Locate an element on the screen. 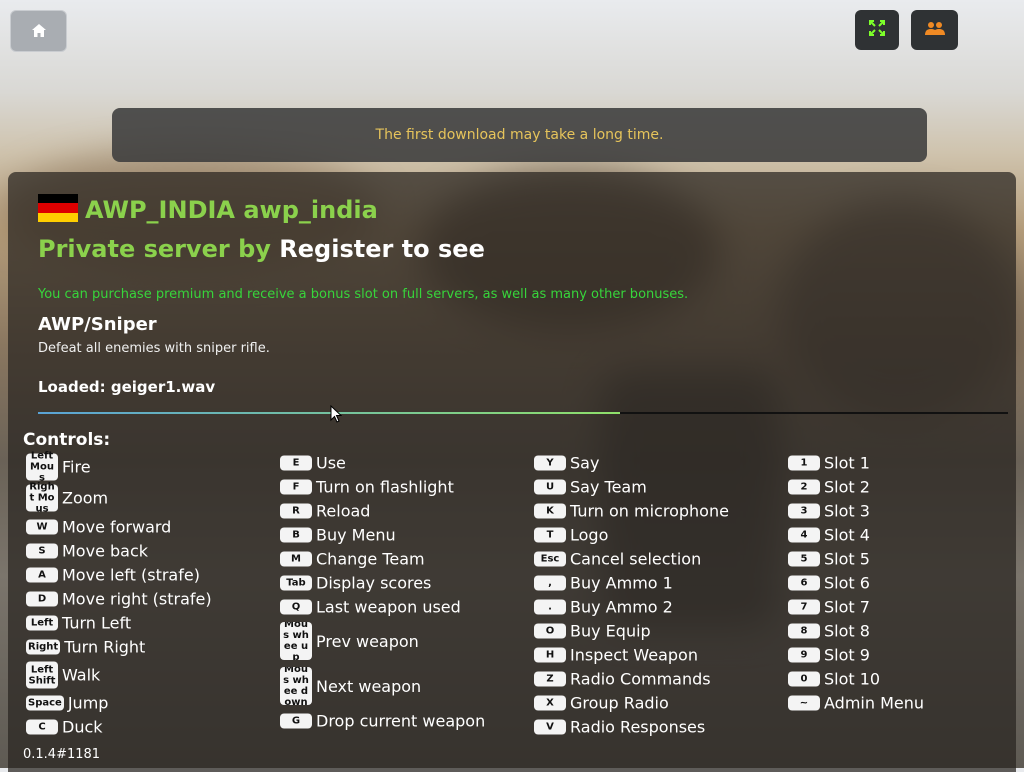  home-icon is located at coordinates (38, 31).